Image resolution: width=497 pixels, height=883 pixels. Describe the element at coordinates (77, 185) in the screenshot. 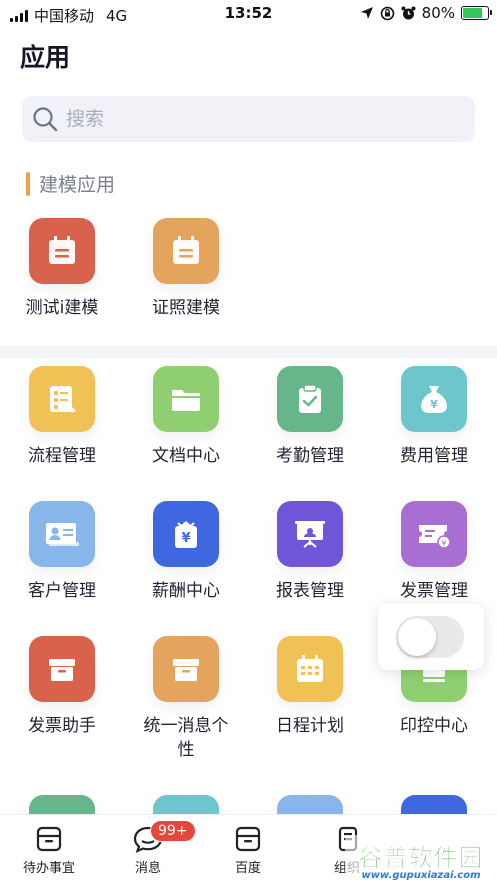

I see `section-title: 建模应用` at that location.